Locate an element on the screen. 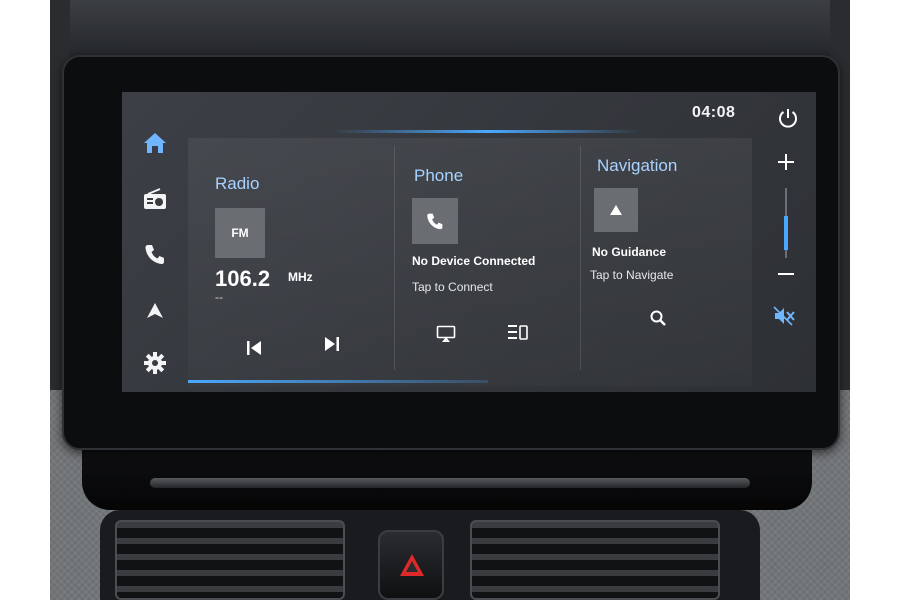  power-button is located at coordinates (788, 118).